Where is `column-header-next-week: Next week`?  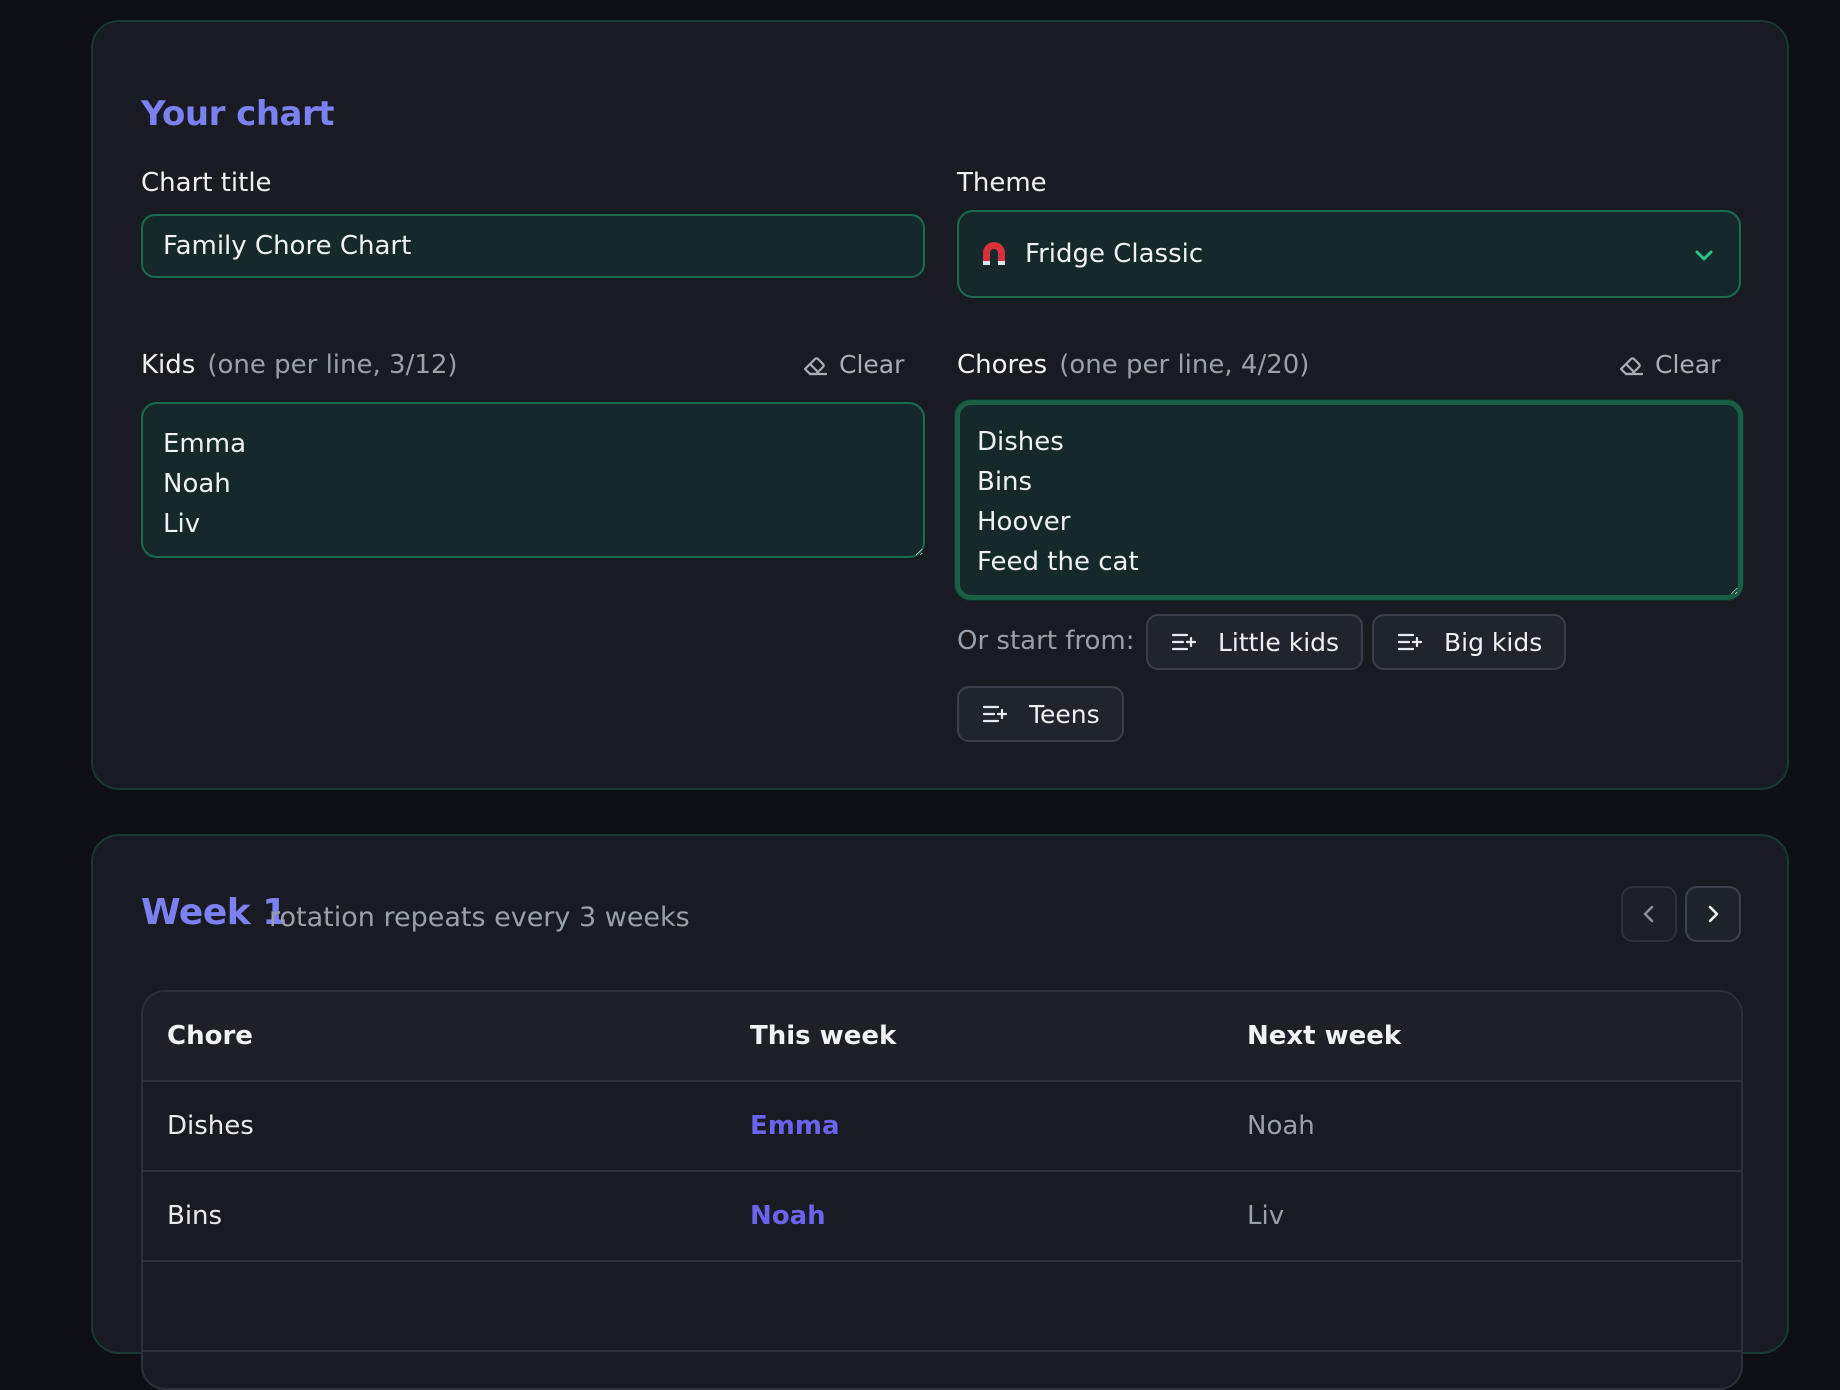
column-header-next-week: Next week is located at coordinates (1324, 1036).